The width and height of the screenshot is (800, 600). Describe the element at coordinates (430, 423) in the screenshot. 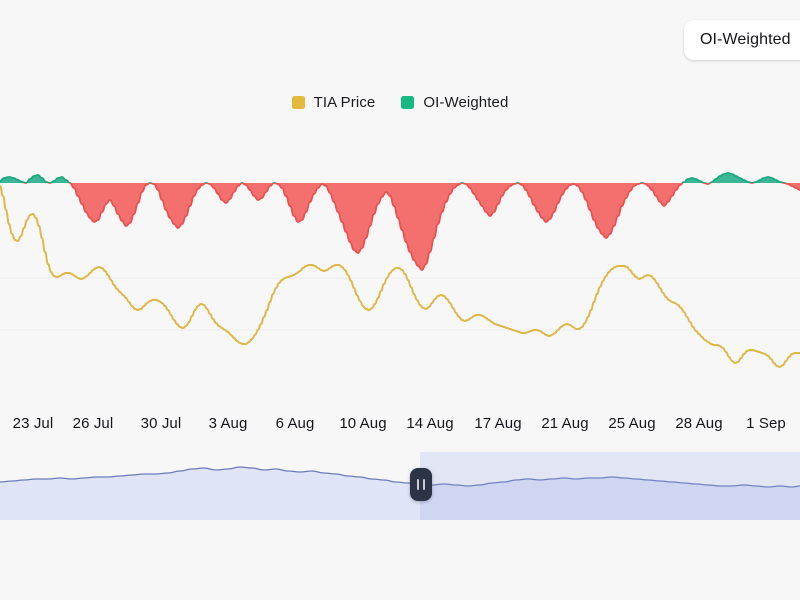

I see `x-axis-tick: 14 Aug` at that location.